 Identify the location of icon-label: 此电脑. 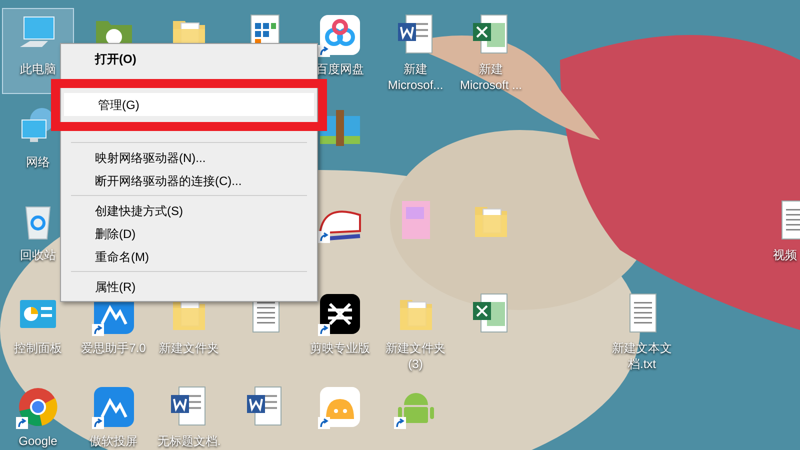
(38, 69).